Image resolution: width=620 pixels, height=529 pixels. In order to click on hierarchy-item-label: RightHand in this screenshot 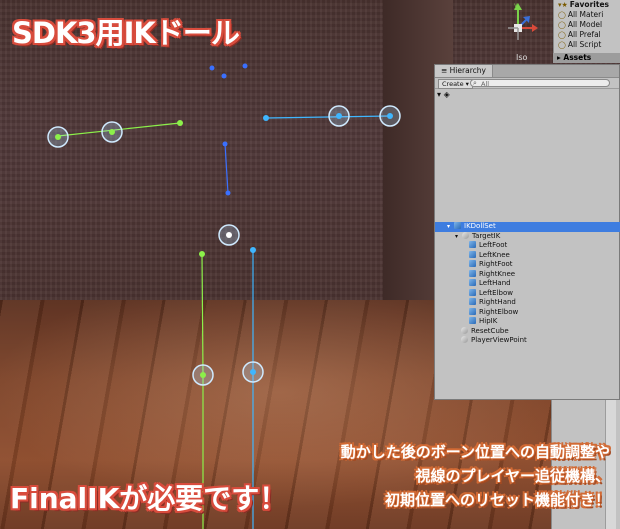, I will do `click(497, 302)`.